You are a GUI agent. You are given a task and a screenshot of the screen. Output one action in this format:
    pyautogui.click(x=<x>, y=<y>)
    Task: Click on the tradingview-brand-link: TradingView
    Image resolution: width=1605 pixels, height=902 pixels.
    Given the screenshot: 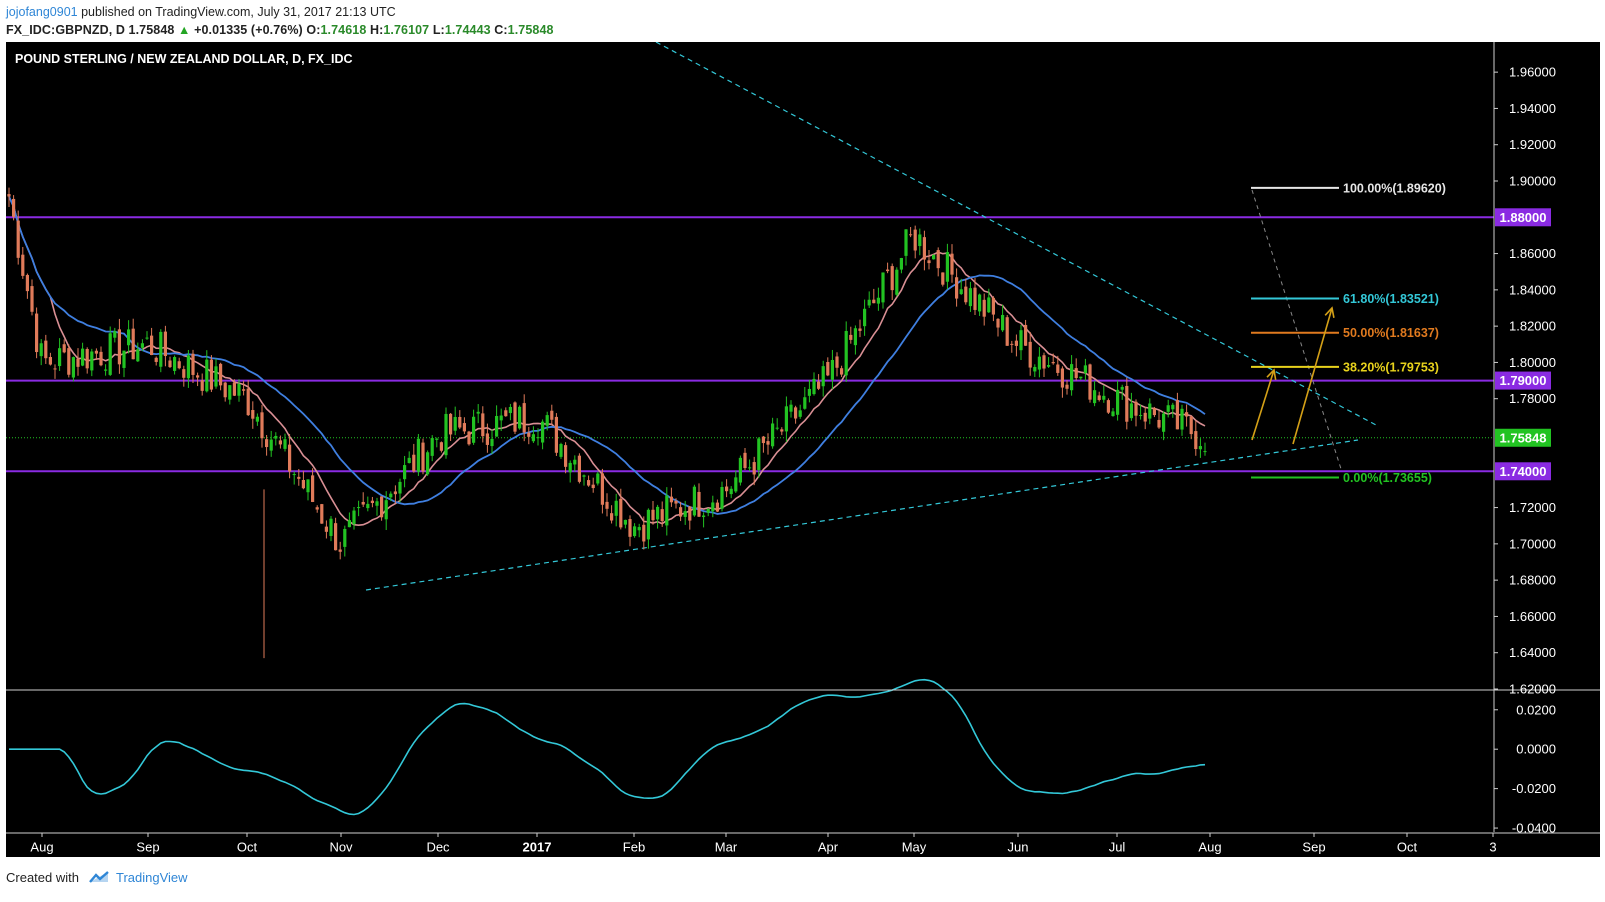 What is the action you would take?
    pyautogui.click(x=152, y=877)
    